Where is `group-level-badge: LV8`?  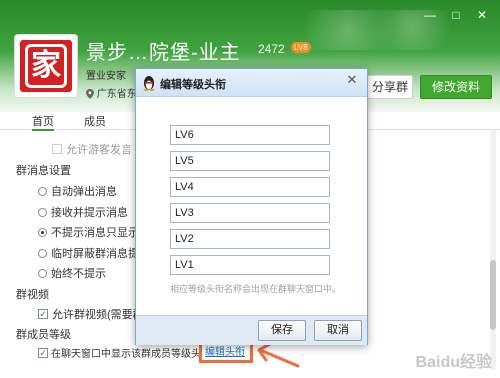
group-level-badge: LV8 is located at coordinates (301, 47).